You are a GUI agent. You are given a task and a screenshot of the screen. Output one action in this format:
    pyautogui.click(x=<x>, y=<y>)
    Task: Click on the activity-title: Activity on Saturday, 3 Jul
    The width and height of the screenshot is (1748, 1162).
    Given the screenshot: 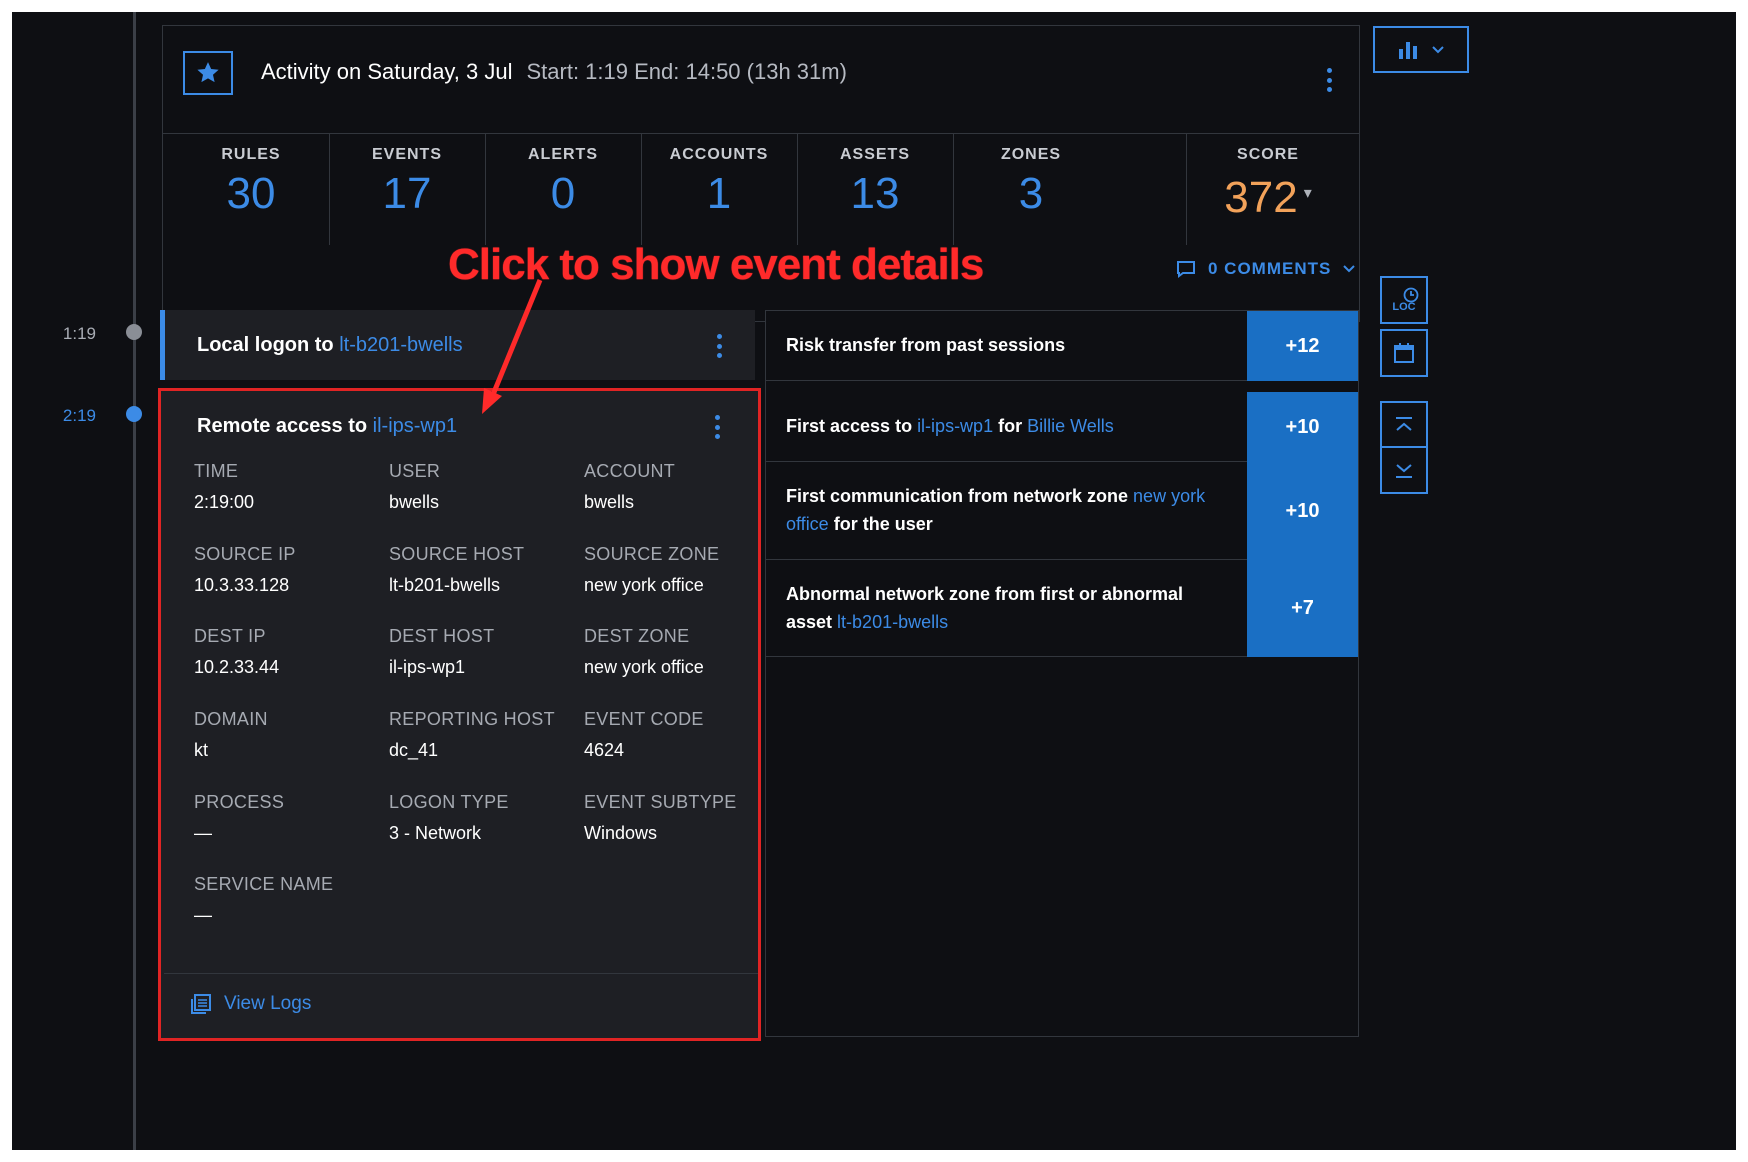 What is the action you would take?
    pyautogui.click(x=387, y=71)
    